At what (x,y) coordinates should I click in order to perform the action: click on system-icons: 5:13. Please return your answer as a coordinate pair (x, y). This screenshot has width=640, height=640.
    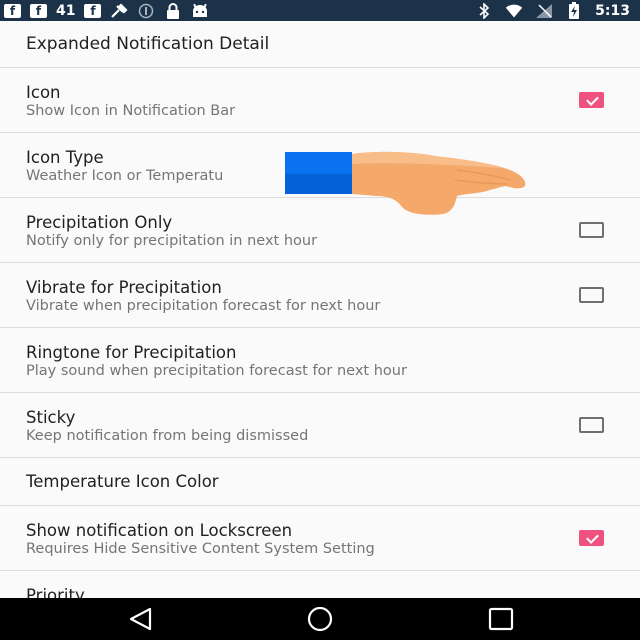
    Looking at the image, I should click on (557, 10).